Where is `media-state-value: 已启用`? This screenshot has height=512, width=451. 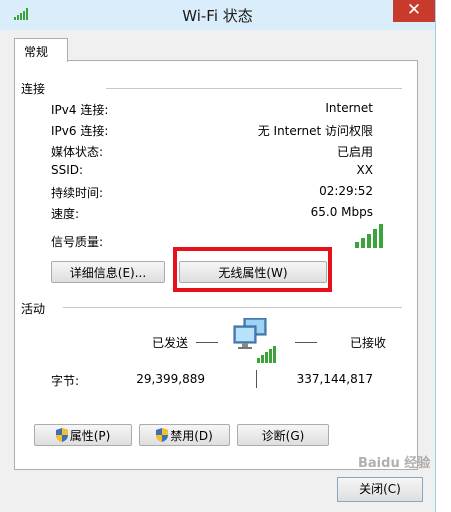
media-state-value: 已启用 is located at coordinates (354, 152).